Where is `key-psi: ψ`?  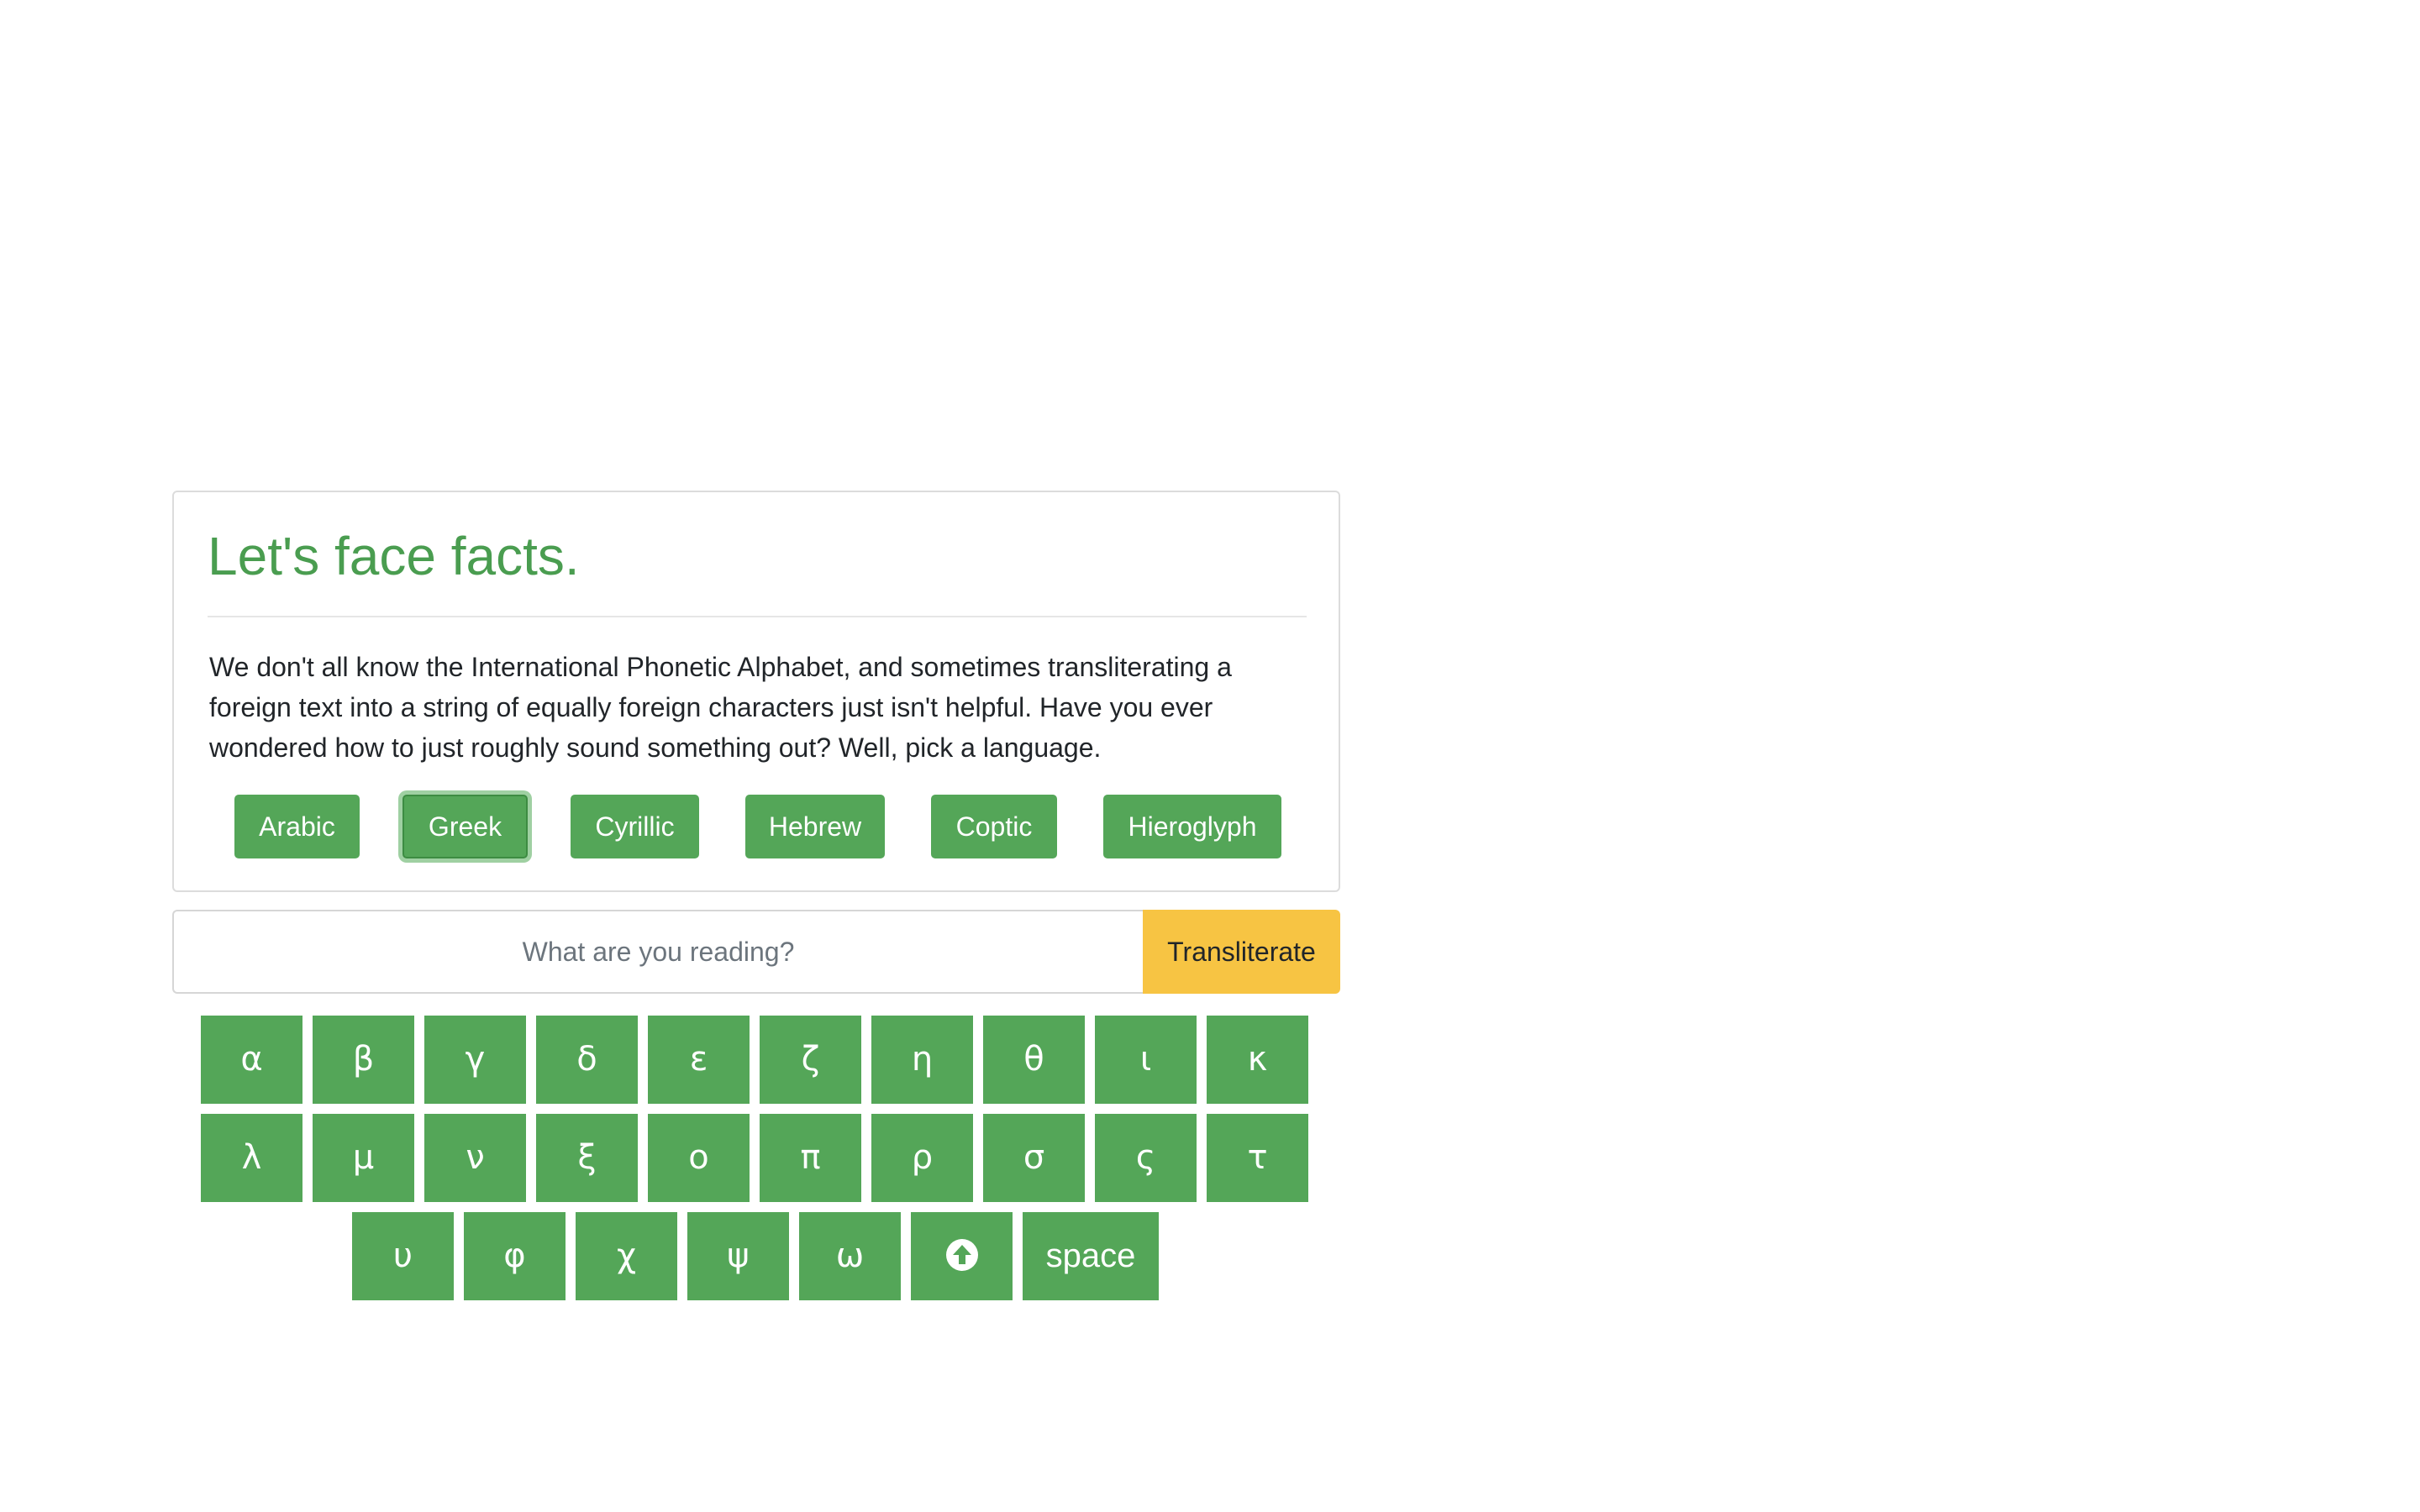
key-psi: ψ is located at coordinates (738, 1256).